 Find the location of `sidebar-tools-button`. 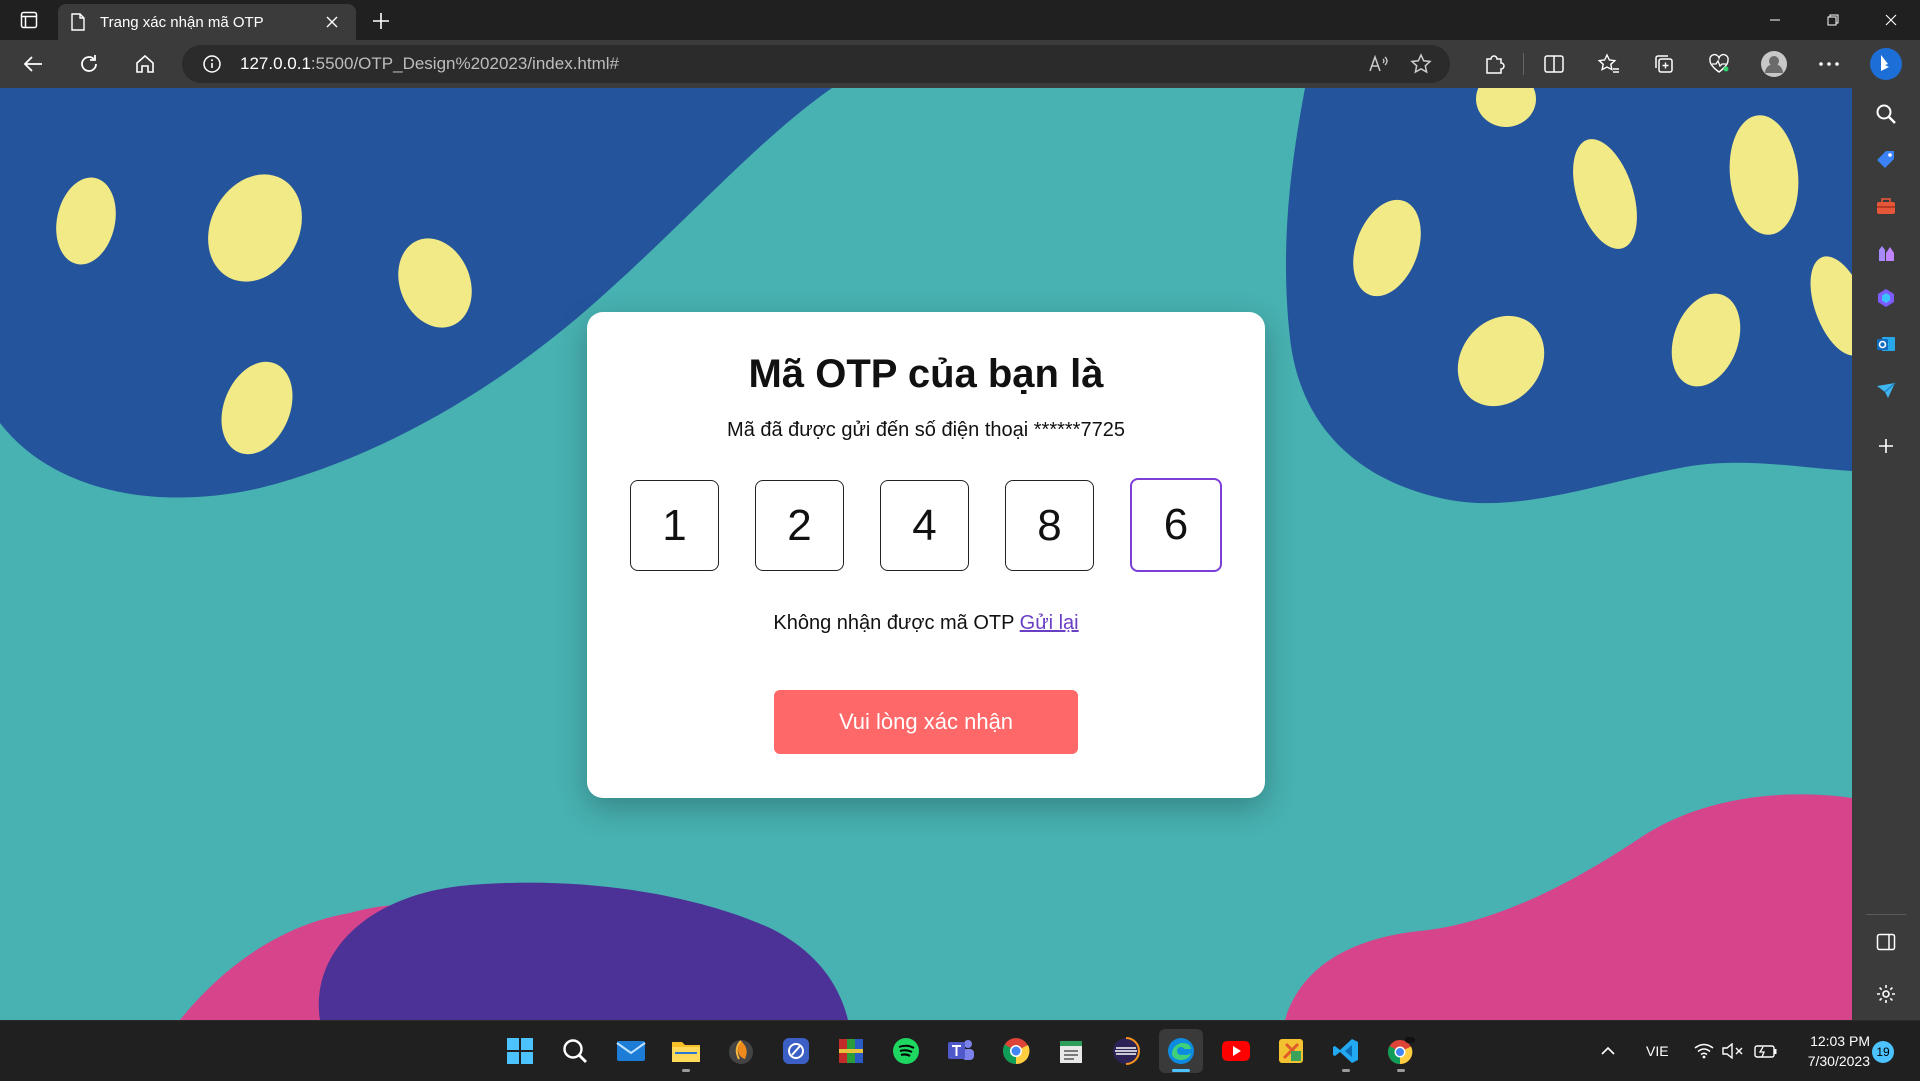

sidebar-tools-button is located at coordinates (1886, 206).